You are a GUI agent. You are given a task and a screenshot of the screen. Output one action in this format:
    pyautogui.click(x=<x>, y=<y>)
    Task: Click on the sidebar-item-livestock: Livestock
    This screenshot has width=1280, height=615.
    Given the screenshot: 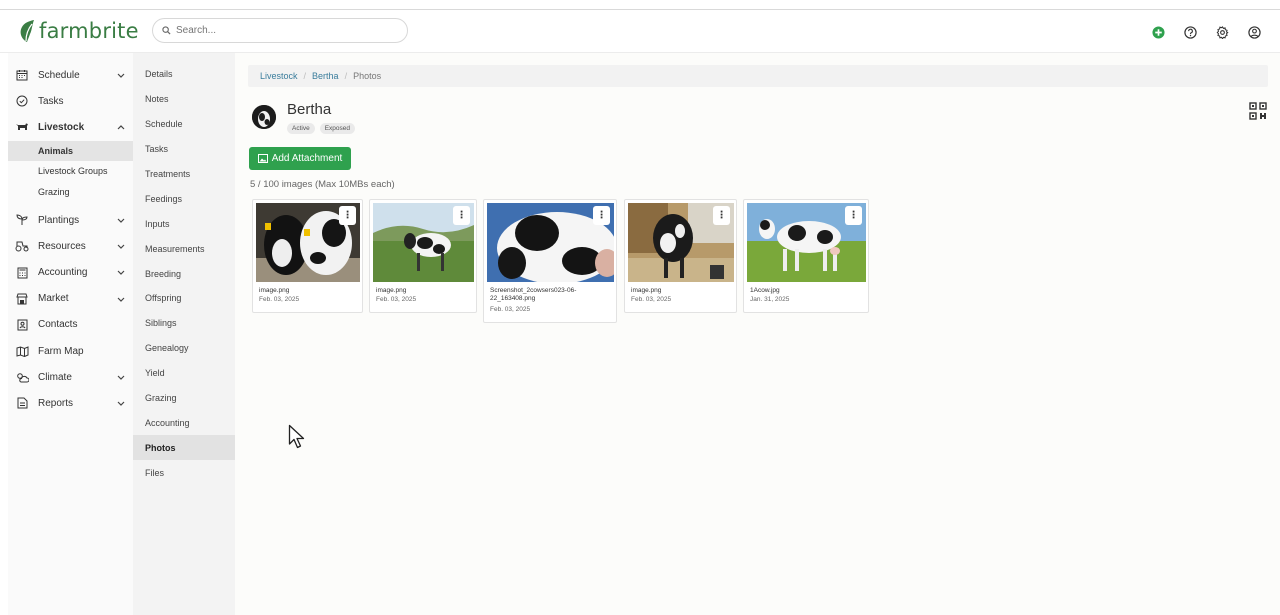 What is the action you would take?
    pyautogui.click(x=70, y=127)
    